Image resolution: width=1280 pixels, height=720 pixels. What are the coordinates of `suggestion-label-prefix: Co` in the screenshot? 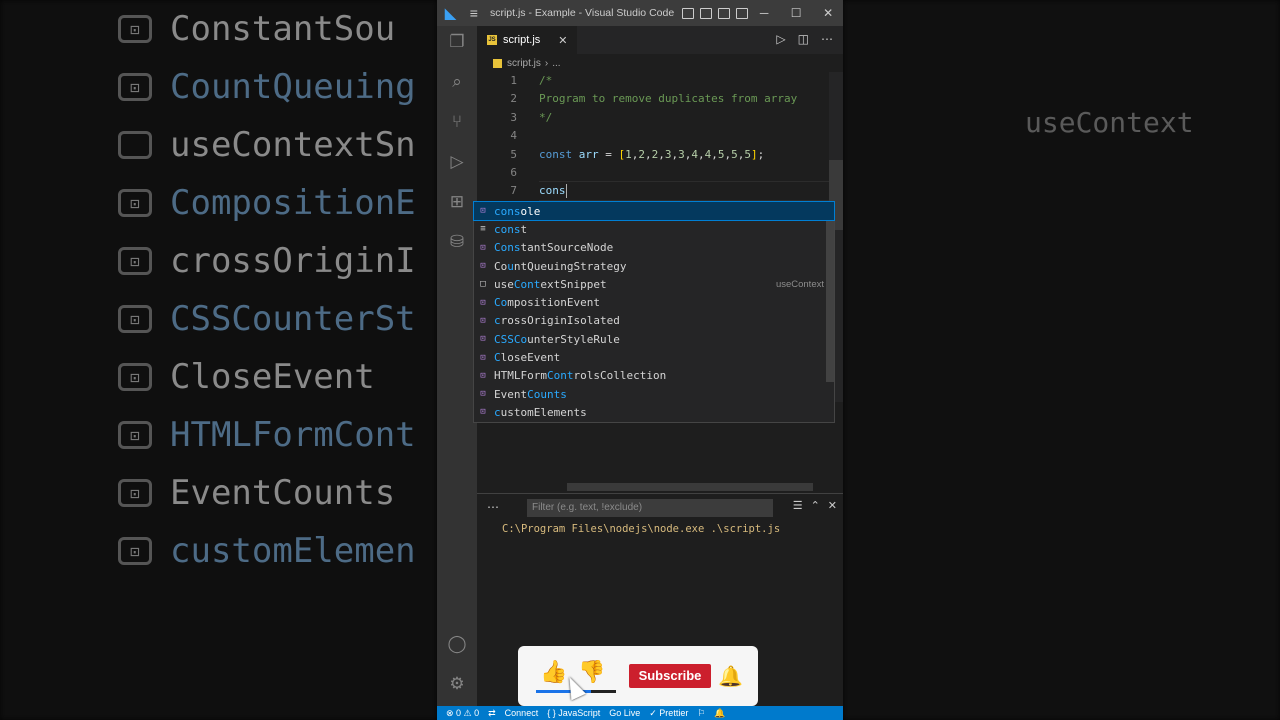 It's located at (501, 266).